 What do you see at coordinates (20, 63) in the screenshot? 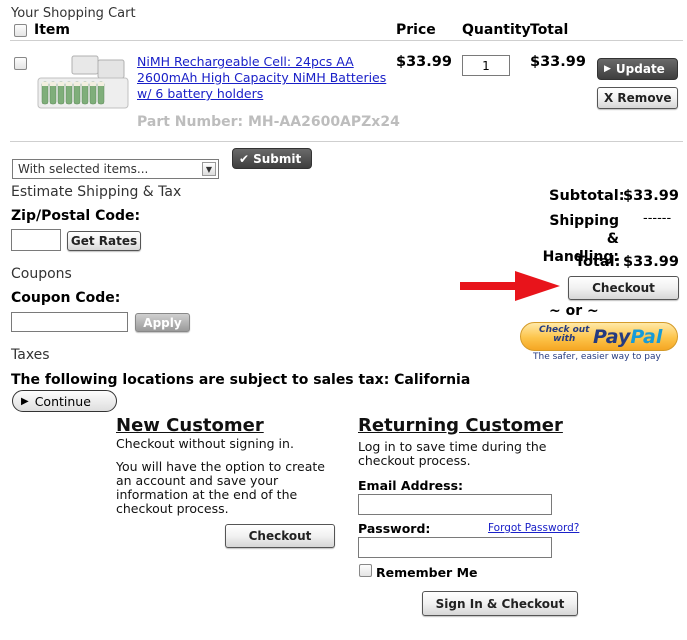
I see `item-checkbox` at bounding box center [20, 63].